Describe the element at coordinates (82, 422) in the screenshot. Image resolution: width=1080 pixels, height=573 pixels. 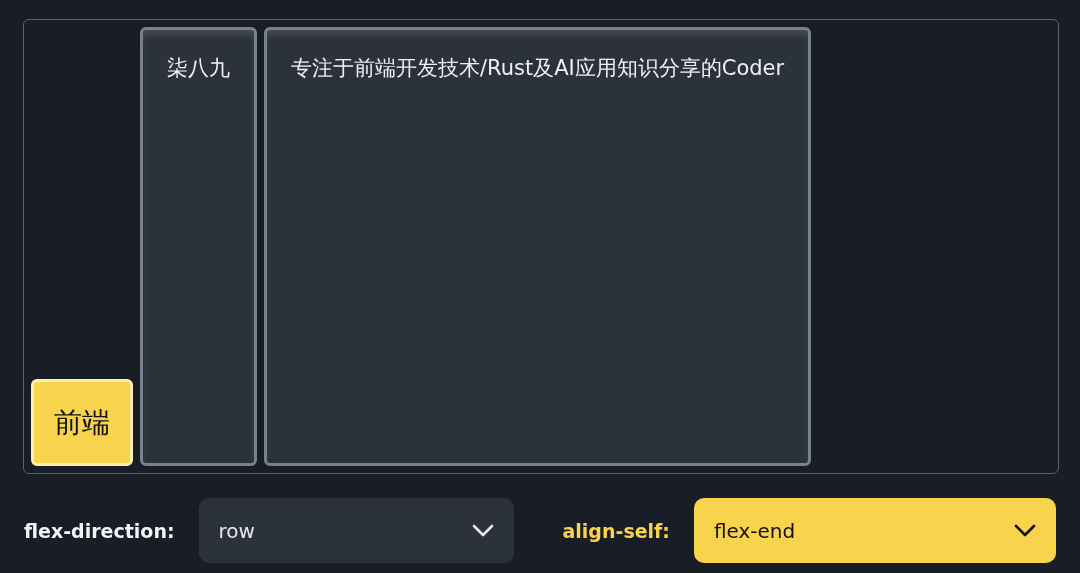
I see `flex-item: 前端` at that location.